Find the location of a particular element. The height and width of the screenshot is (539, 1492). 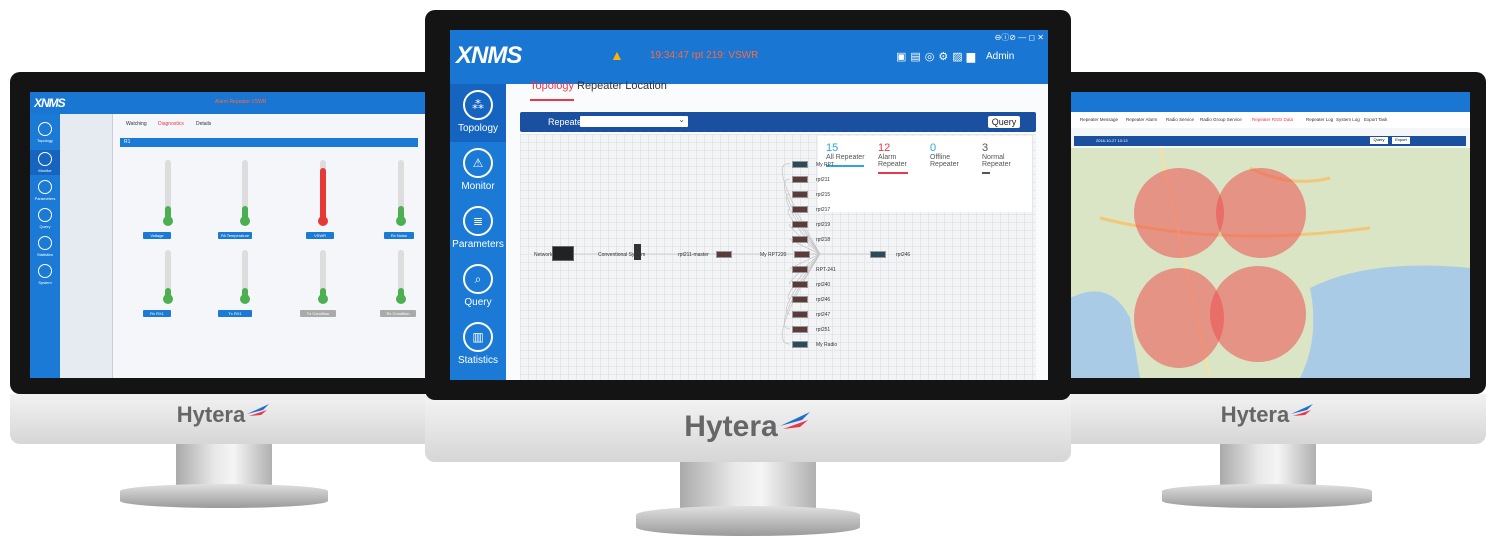

node-right: rpt215 is located at coordinates (823, 195).